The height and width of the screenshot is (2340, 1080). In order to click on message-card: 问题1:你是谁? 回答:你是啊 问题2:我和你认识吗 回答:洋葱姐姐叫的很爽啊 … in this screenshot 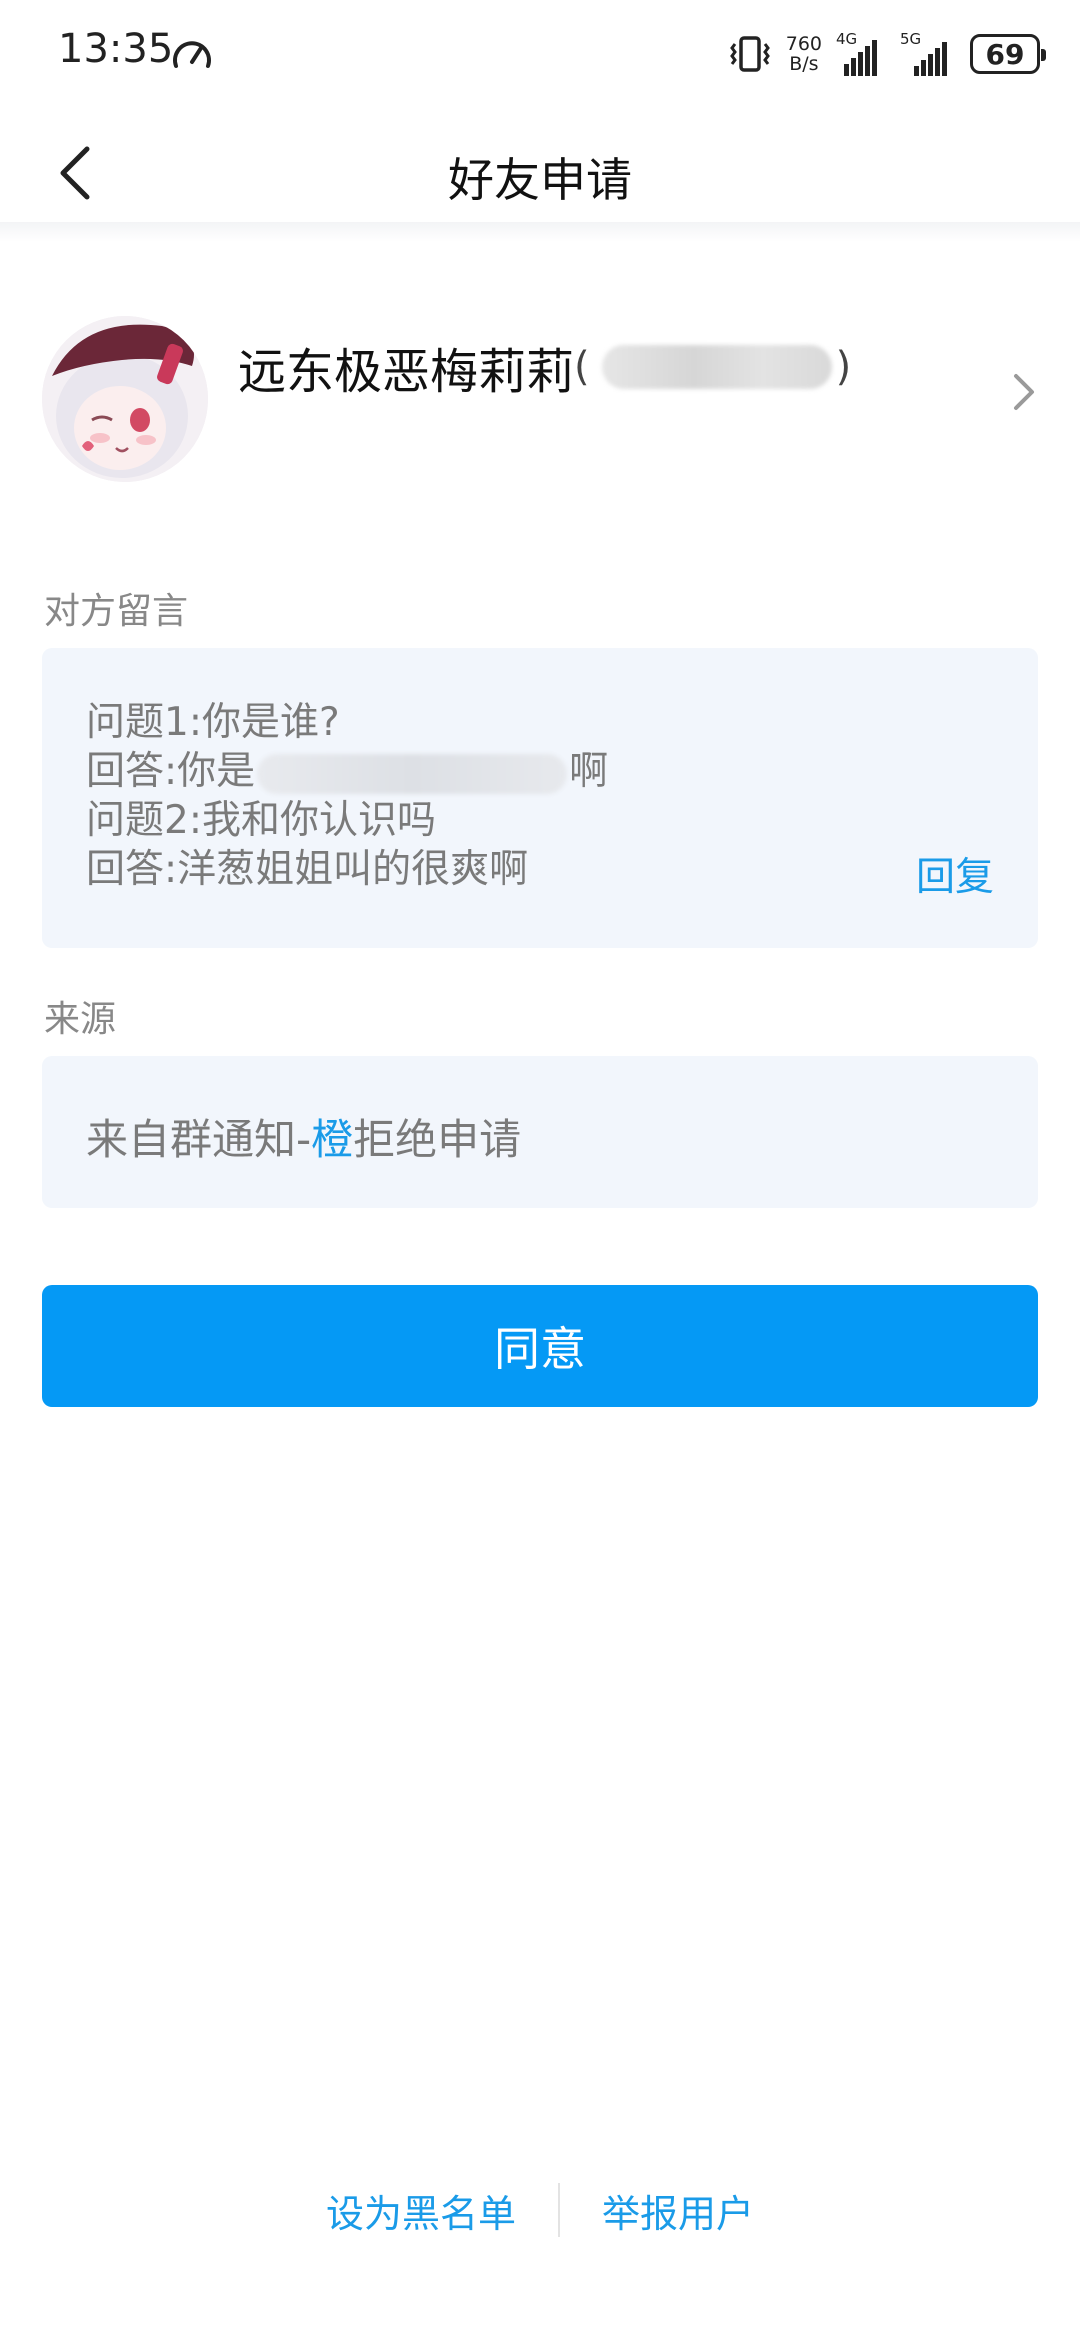, I will do `click(540, 798)`.